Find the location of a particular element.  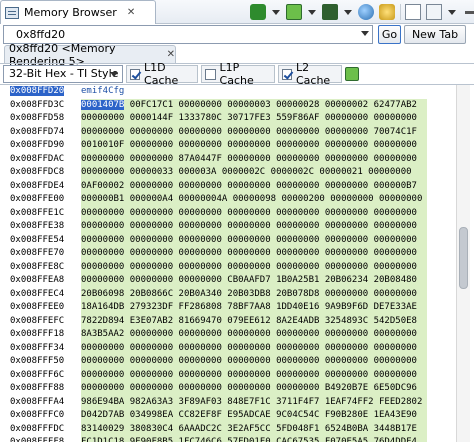

load-dropdown-icon is located at coordinates (348, 12).